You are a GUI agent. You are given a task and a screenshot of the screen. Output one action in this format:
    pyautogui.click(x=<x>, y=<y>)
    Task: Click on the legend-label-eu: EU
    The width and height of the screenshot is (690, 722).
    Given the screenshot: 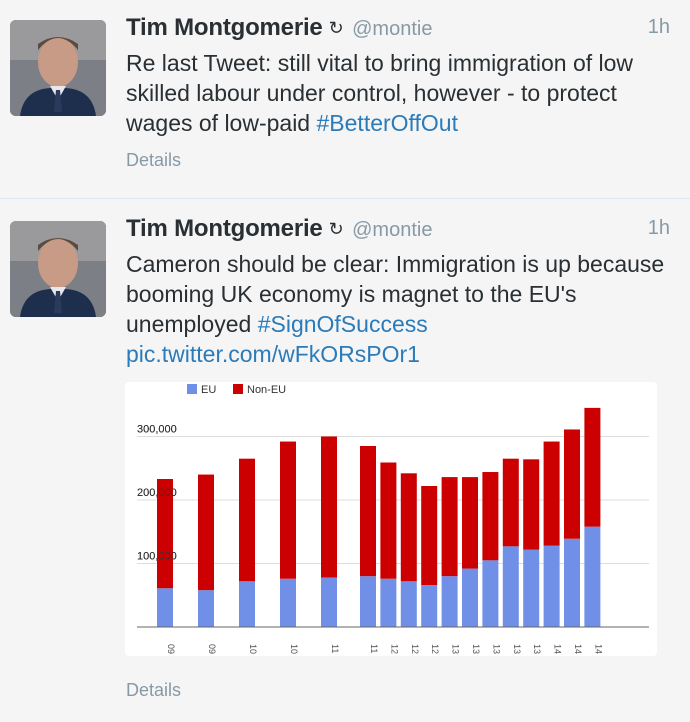 What is the action you would take?
    pyautogui.click(x=208, y=390)
    